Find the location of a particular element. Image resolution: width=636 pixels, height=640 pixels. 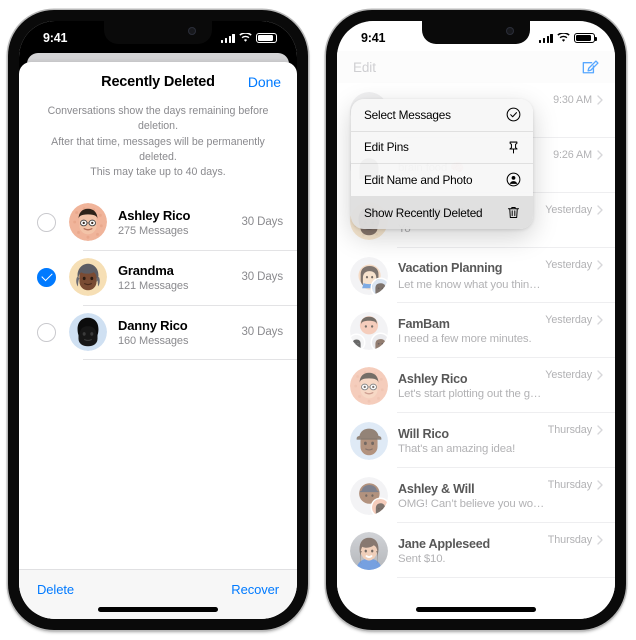

sheet-navigation-bar: Recently Deleted Done is located at coordinates (158, 82).